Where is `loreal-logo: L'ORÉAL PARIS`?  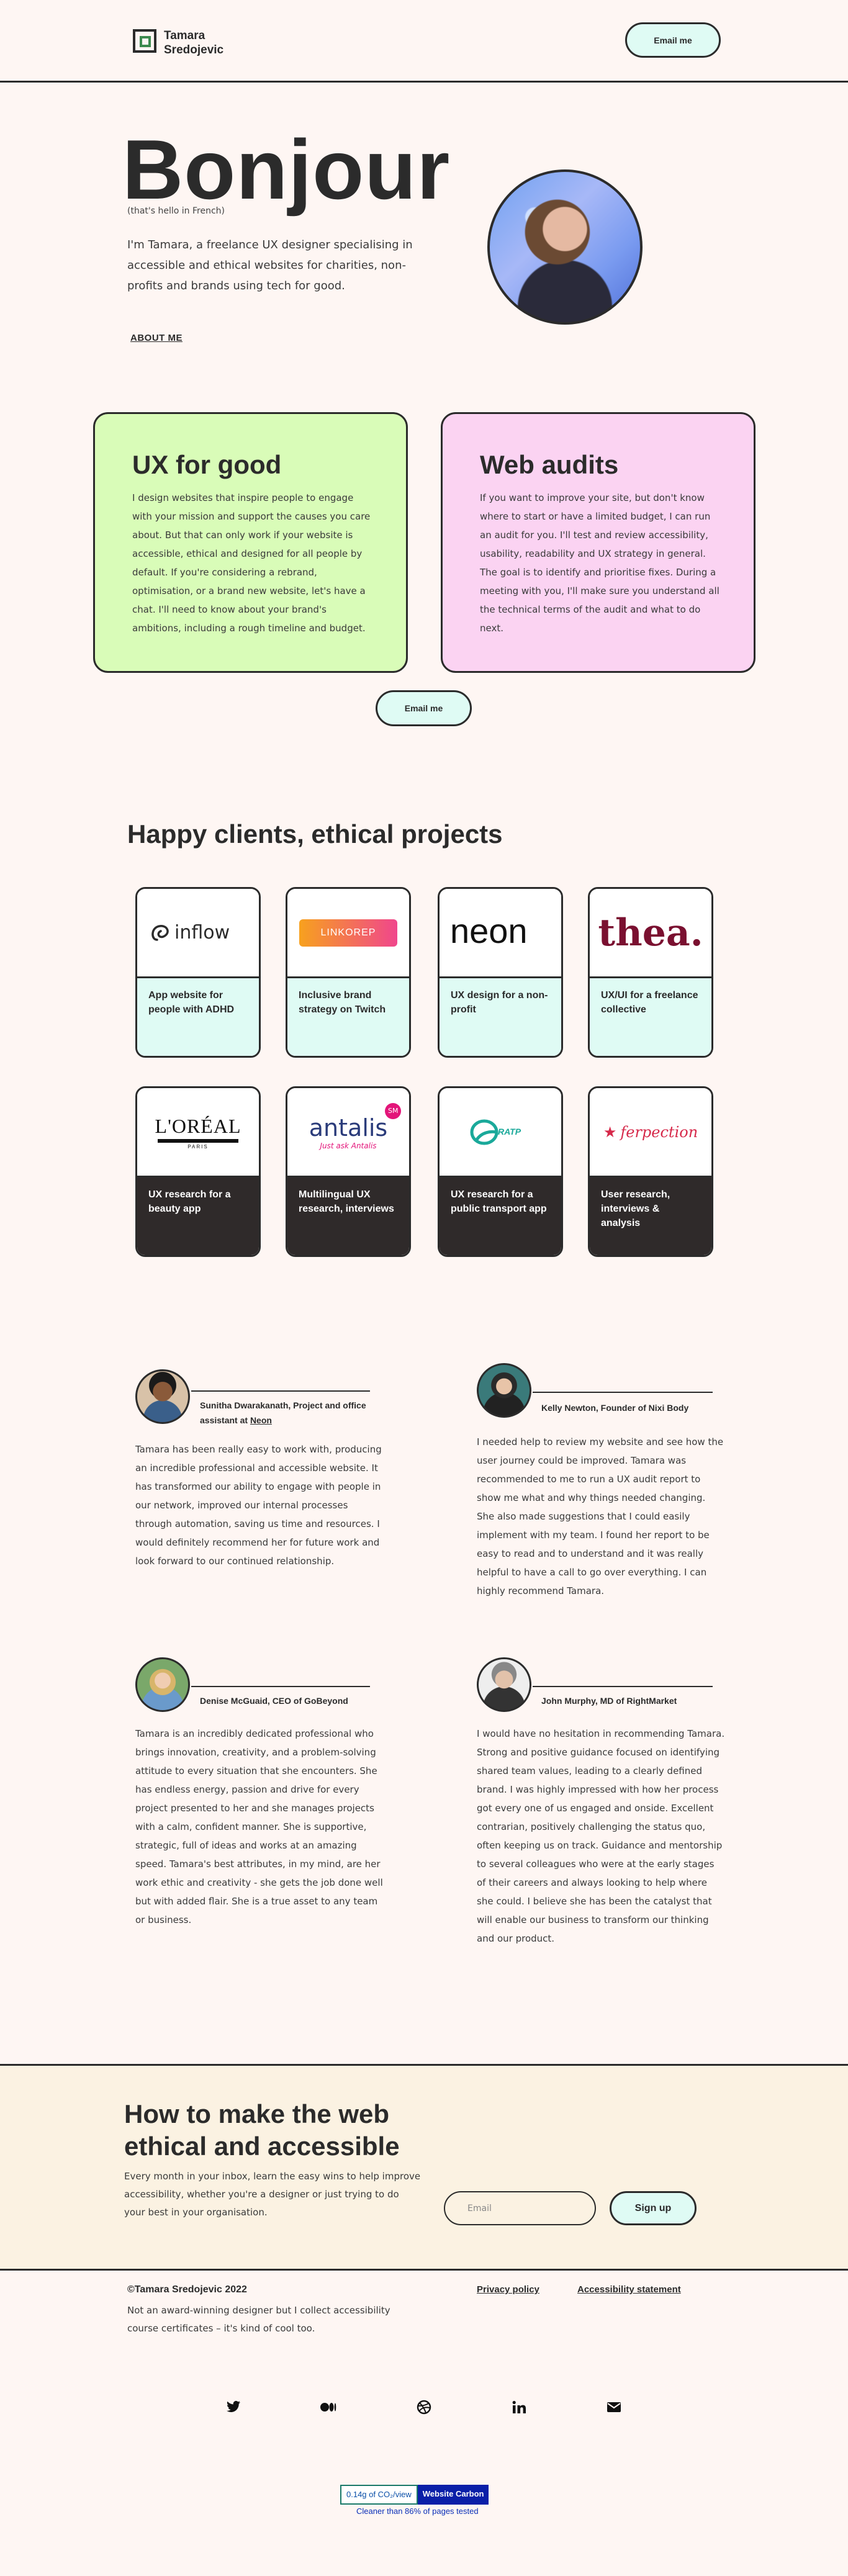 loreal-logo: L'ORÉAL PARIS is located at coordinates (198, 1133).